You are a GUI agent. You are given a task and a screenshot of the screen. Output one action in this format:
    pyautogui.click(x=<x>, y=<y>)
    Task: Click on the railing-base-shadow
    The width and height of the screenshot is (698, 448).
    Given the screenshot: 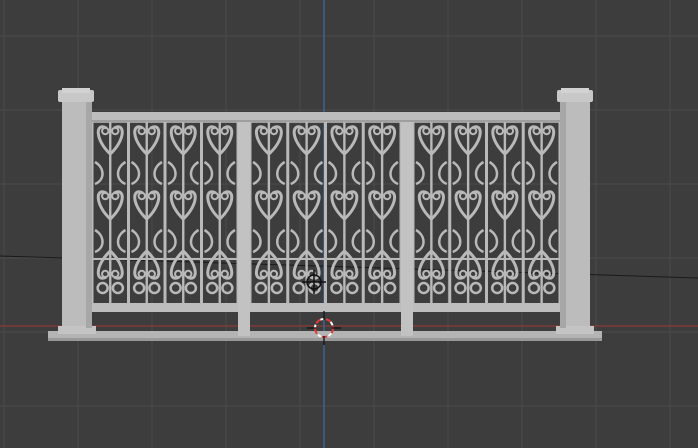 What is the action you would take?
    pyautogui.click(x=325, y=339)
    